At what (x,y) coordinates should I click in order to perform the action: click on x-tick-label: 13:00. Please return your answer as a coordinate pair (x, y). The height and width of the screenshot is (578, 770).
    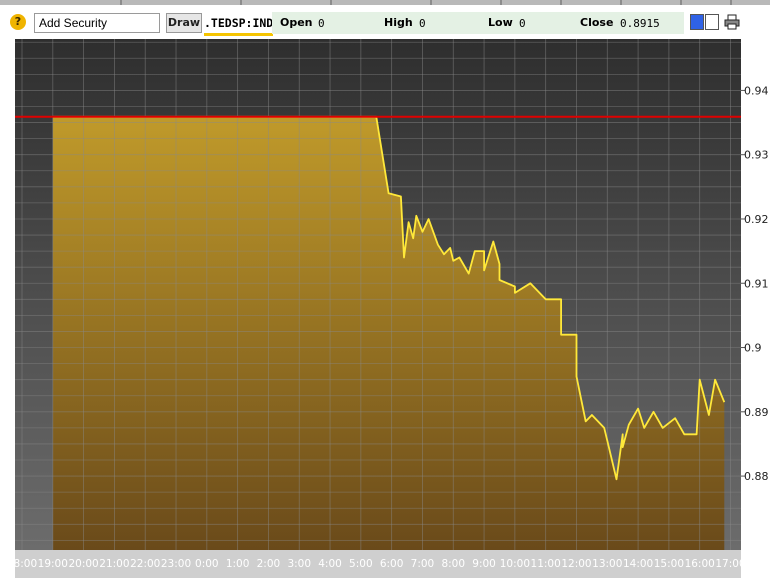
    Looking at the image, I should click on (607, 564).